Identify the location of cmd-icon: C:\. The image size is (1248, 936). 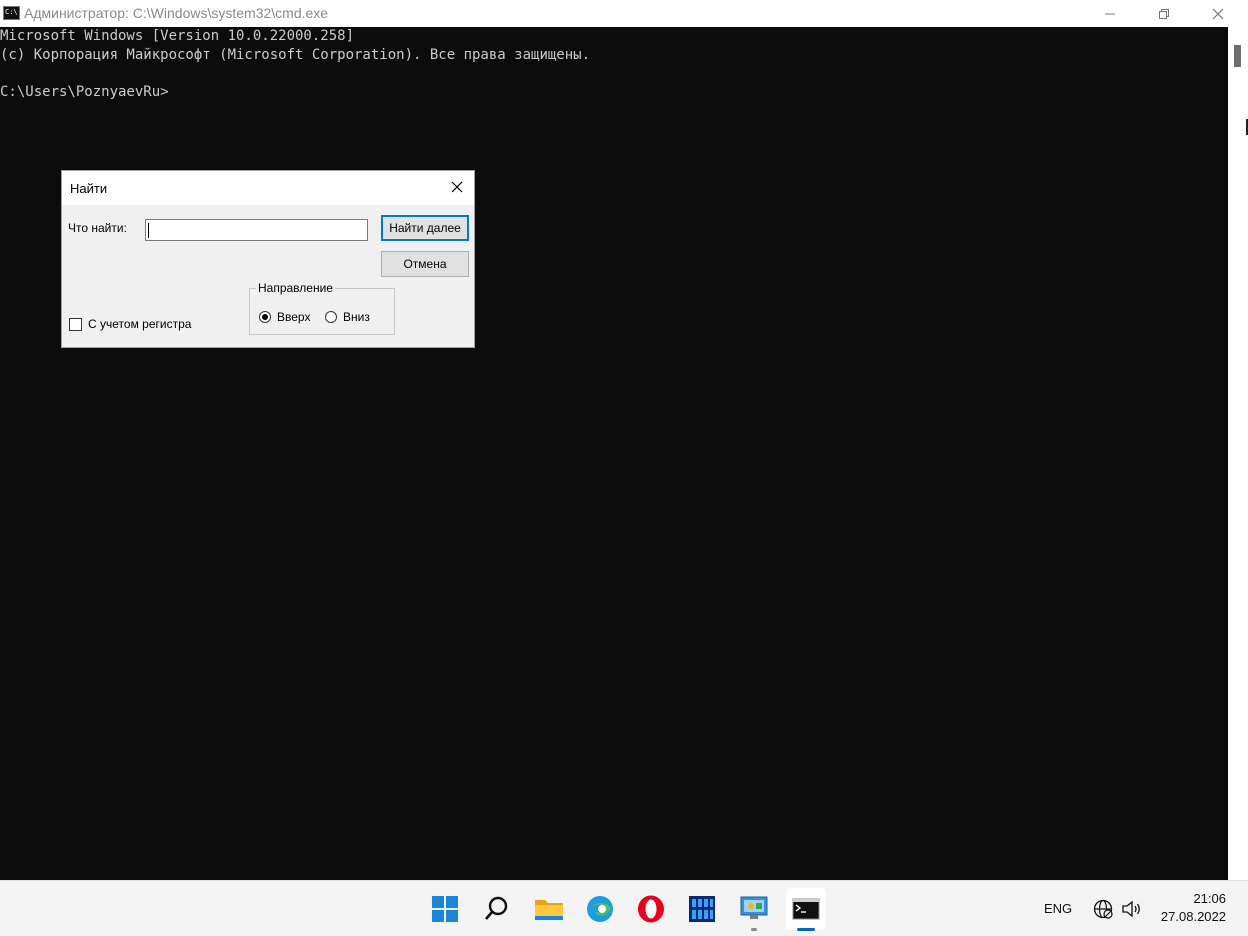
(11, 13).